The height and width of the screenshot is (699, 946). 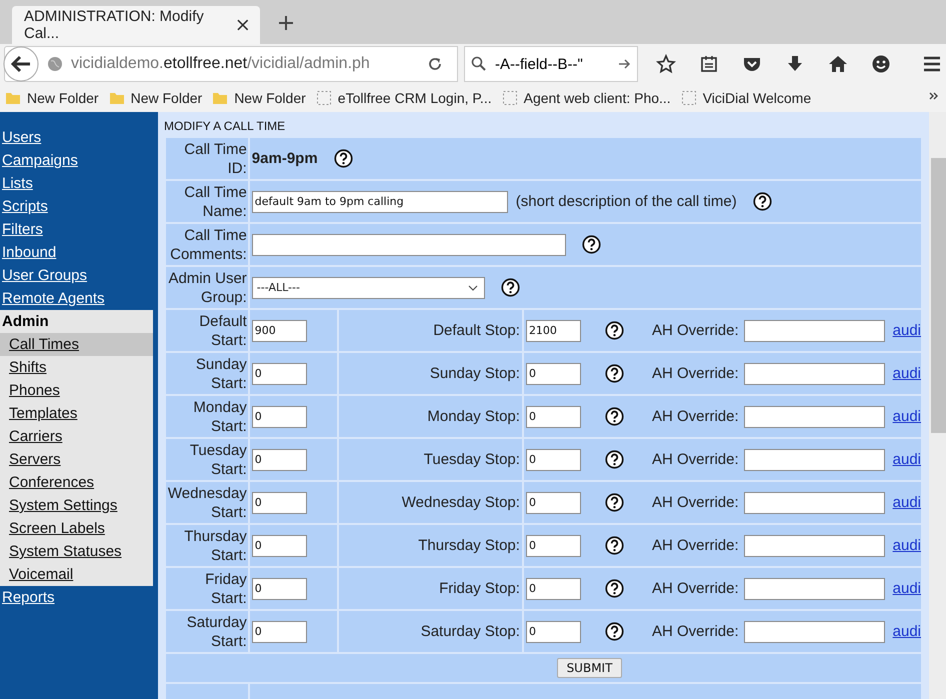 I want to click on address-bar: vicidialdemo.etollfree.net/vicidial/admin.ph, so click(x=231, y=64).